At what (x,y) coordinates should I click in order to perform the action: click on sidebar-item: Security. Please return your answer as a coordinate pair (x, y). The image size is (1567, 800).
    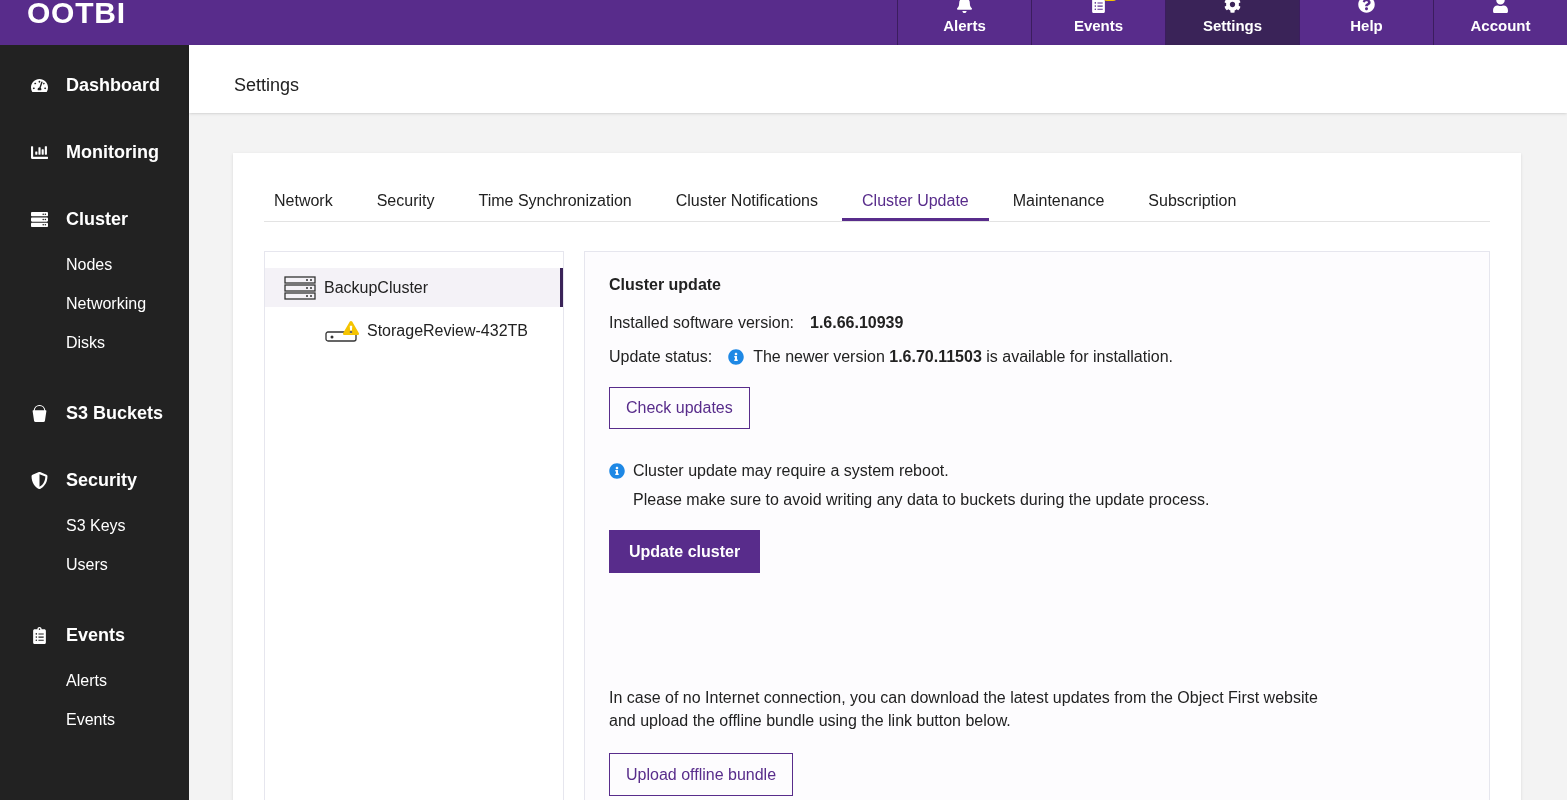
    Looking at the image, I should click on (94, 480).